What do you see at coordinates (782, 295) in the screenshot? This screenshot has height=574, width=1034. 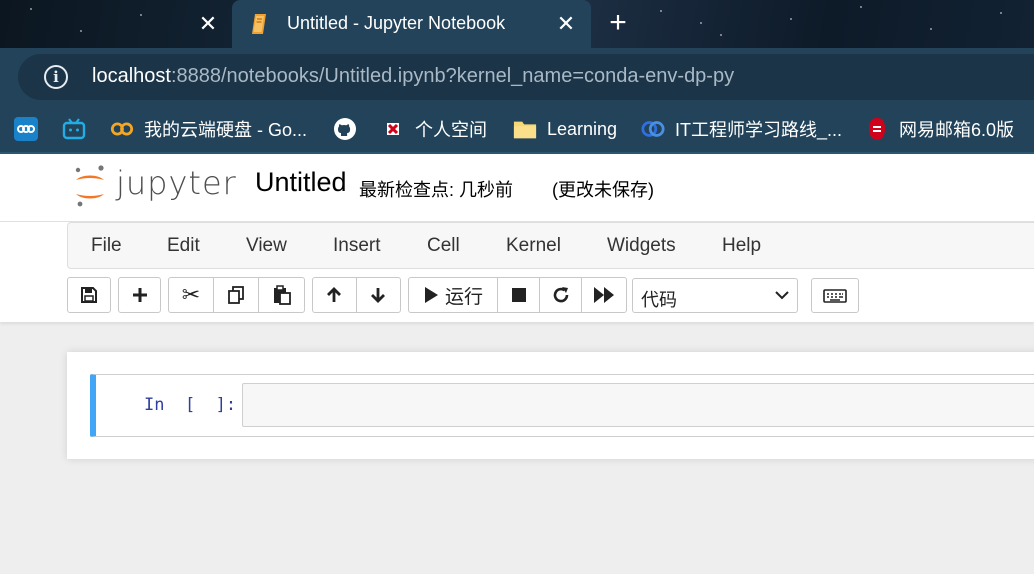 I see `chevron-down-icon` at bounding box center [782, 295].